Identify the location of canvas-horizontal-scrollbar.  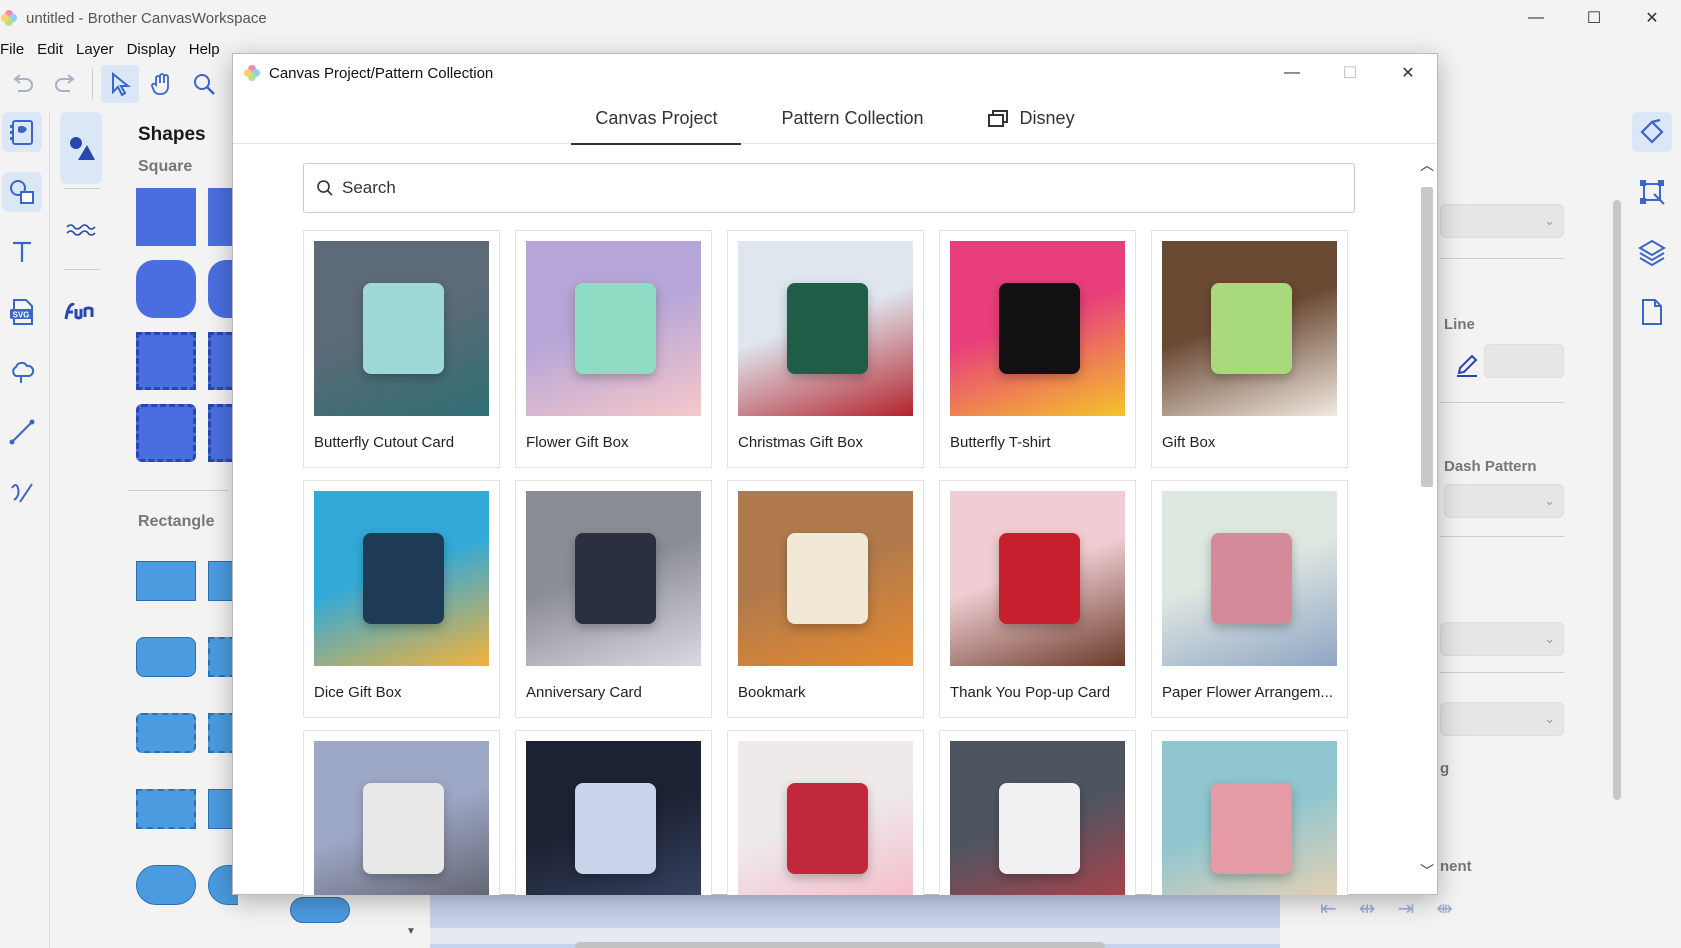
(855, 938).